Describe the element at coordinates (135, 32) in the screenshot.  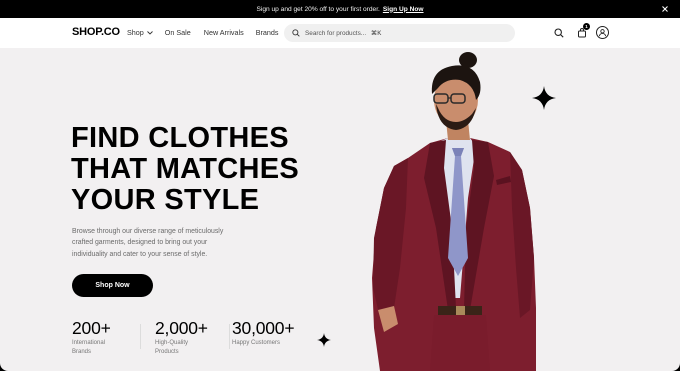
I see `nav-shop-label: Shop` at that location.